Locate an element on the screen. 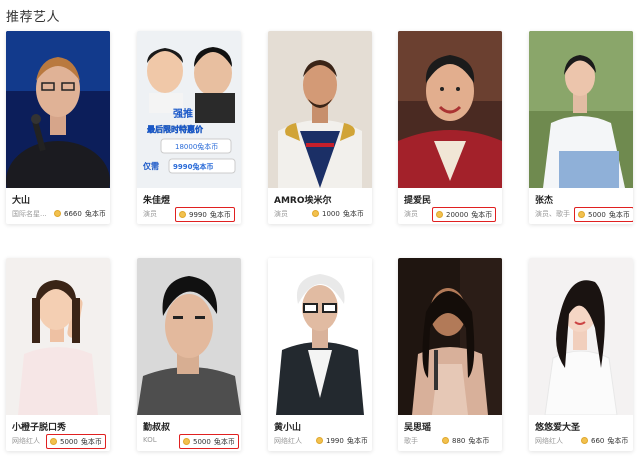 The width and height of the screenshot is (640, 458). artist-price: 9990 兔本币 is located at coordinates (205, 214).